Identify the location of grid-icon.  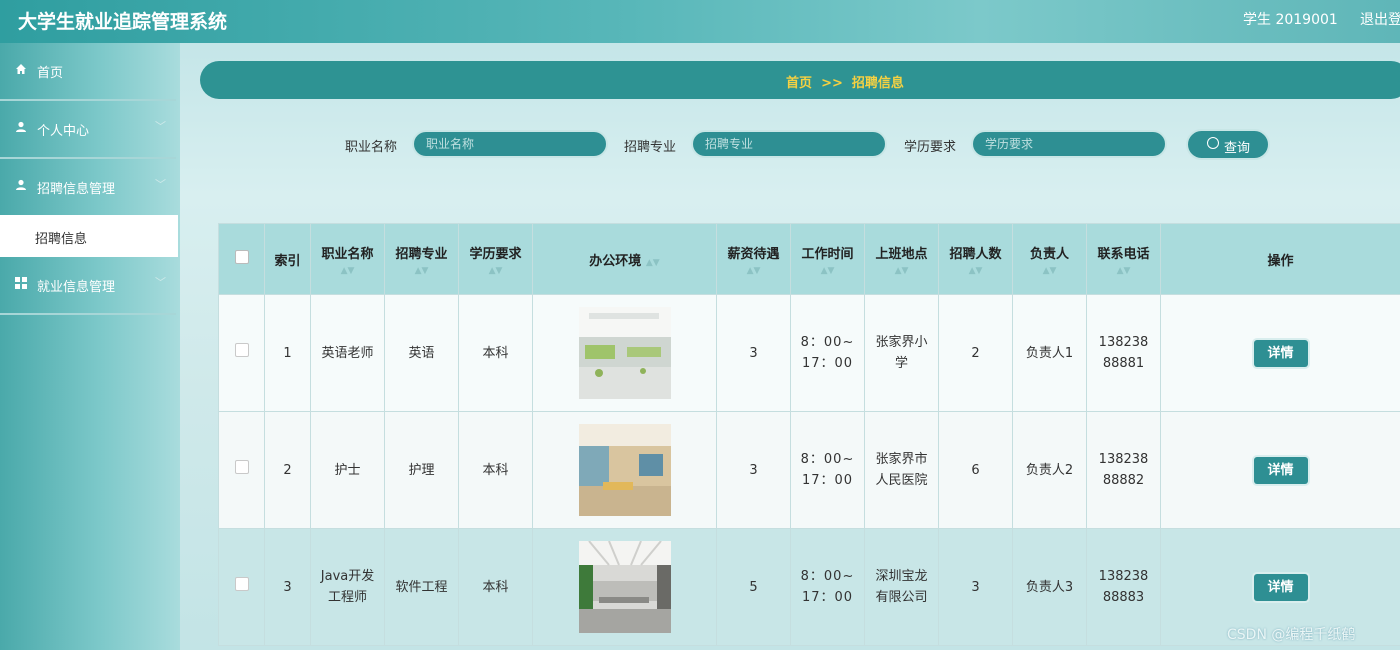
(22, 284).